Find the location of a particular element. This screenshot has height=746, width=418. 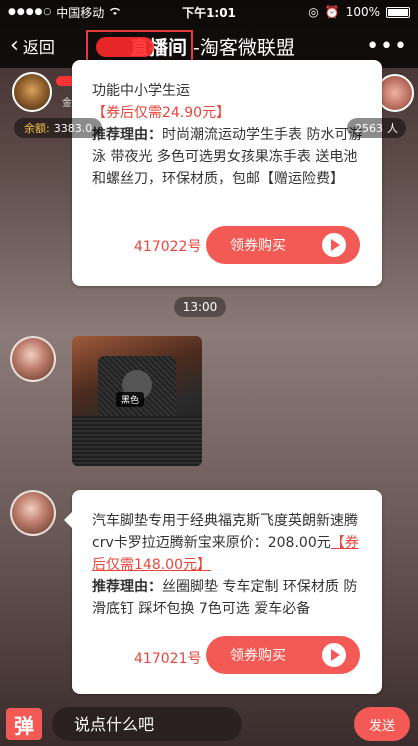

wifi-icon is located at coordinates (115, 12).